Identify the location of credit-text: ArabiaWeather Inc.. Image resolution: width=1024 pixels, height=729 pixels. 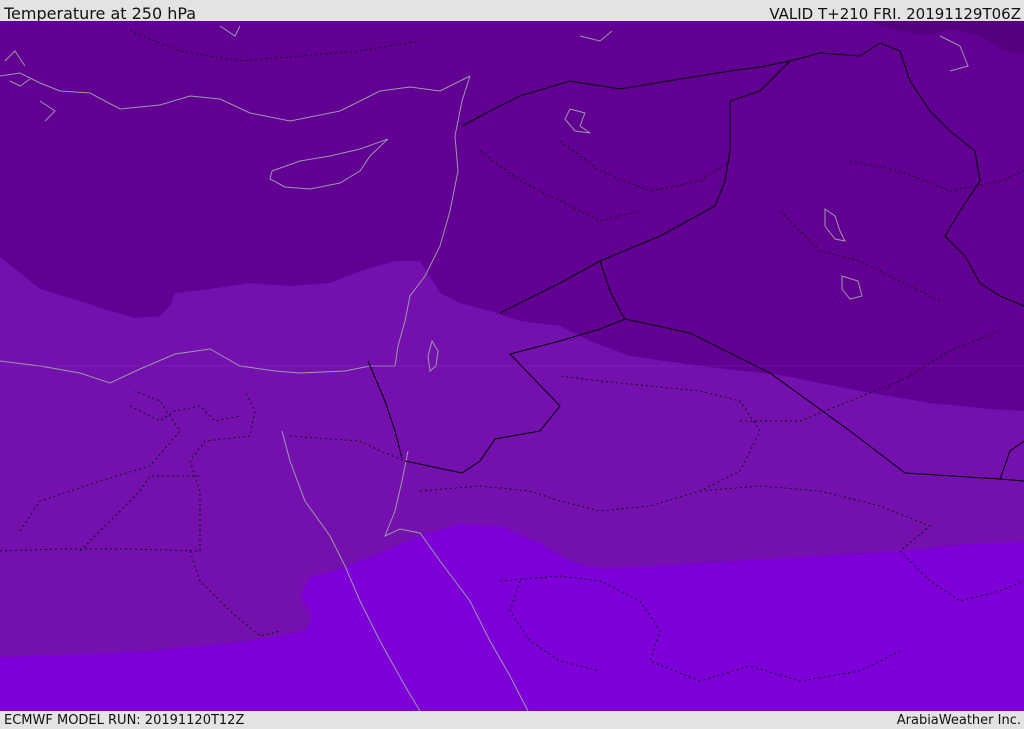
(958, 720).